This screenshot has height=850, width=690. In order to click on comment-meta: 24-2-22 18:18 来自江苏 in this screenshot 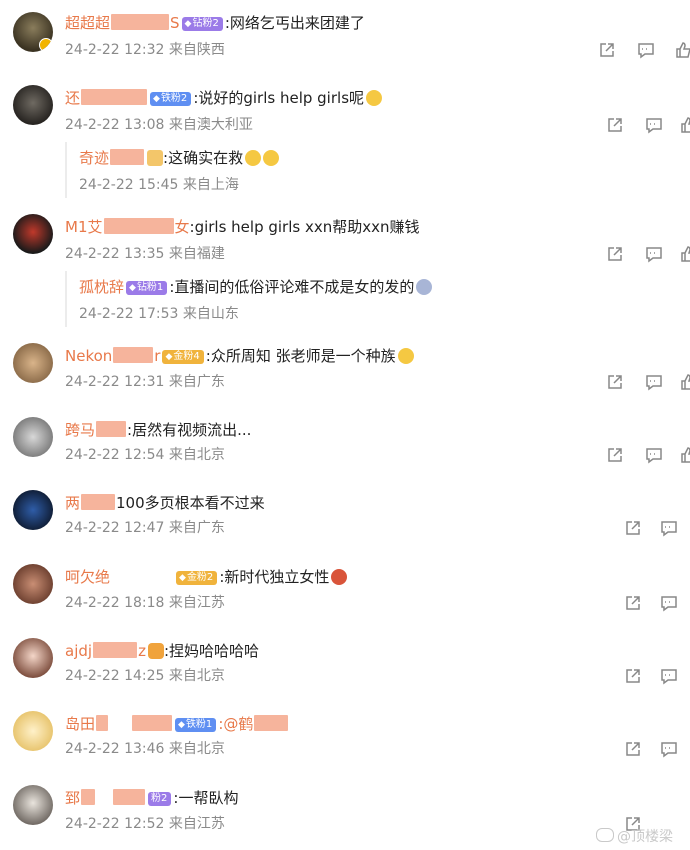, I will do `click(145, 603)`.